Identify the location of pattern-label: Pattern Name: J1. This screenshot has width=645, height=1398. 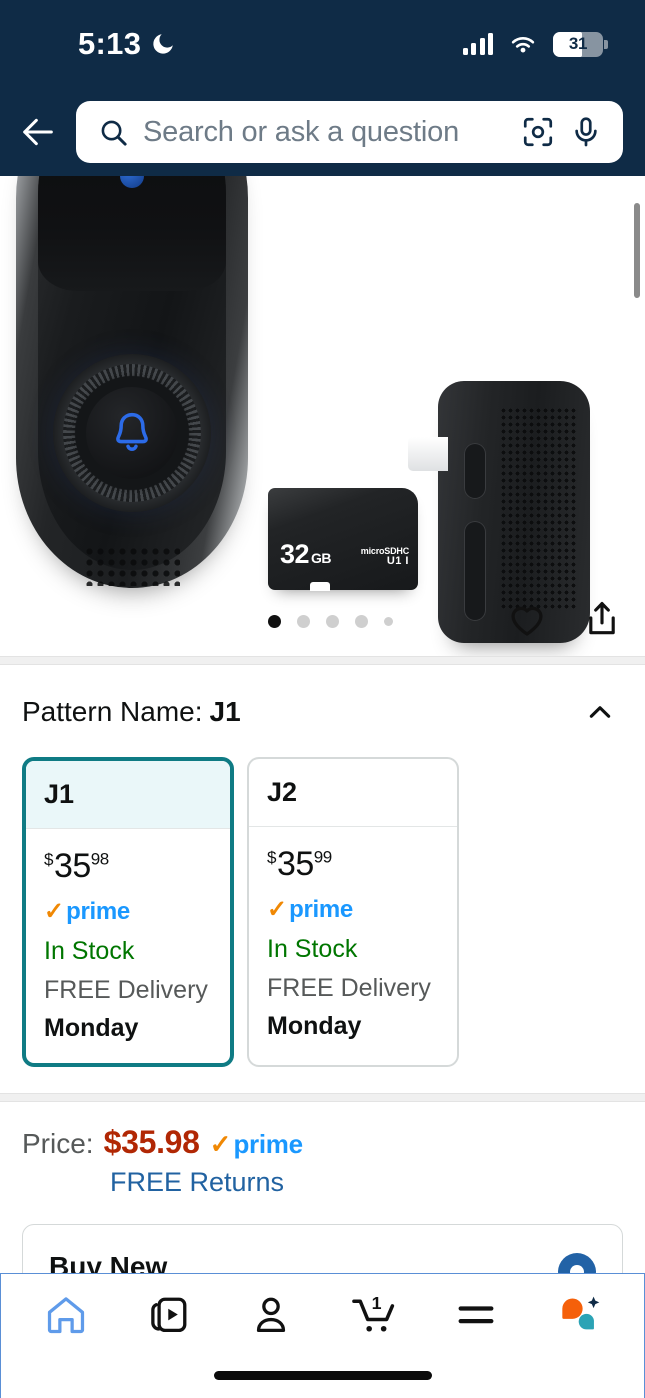
(131, 711).